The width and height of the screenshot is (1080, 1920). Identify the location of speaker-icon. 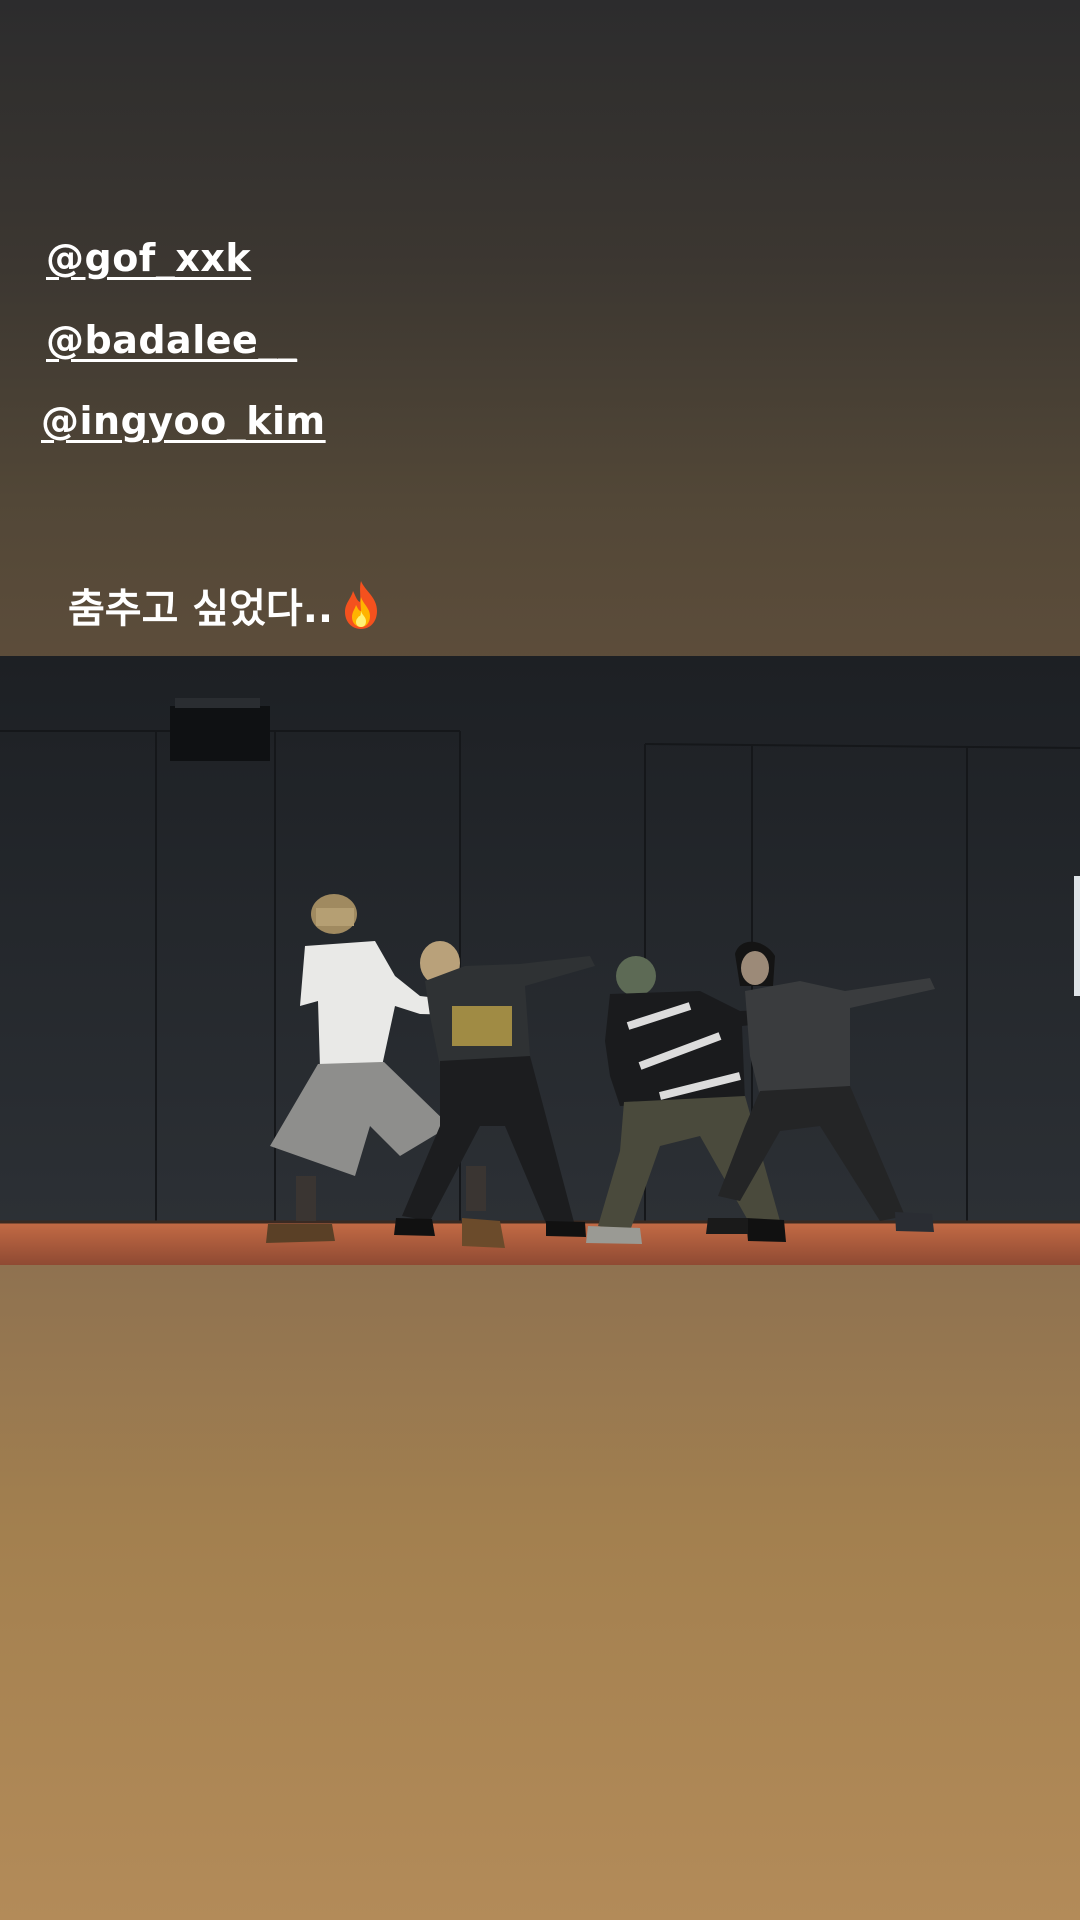
(220, 729).